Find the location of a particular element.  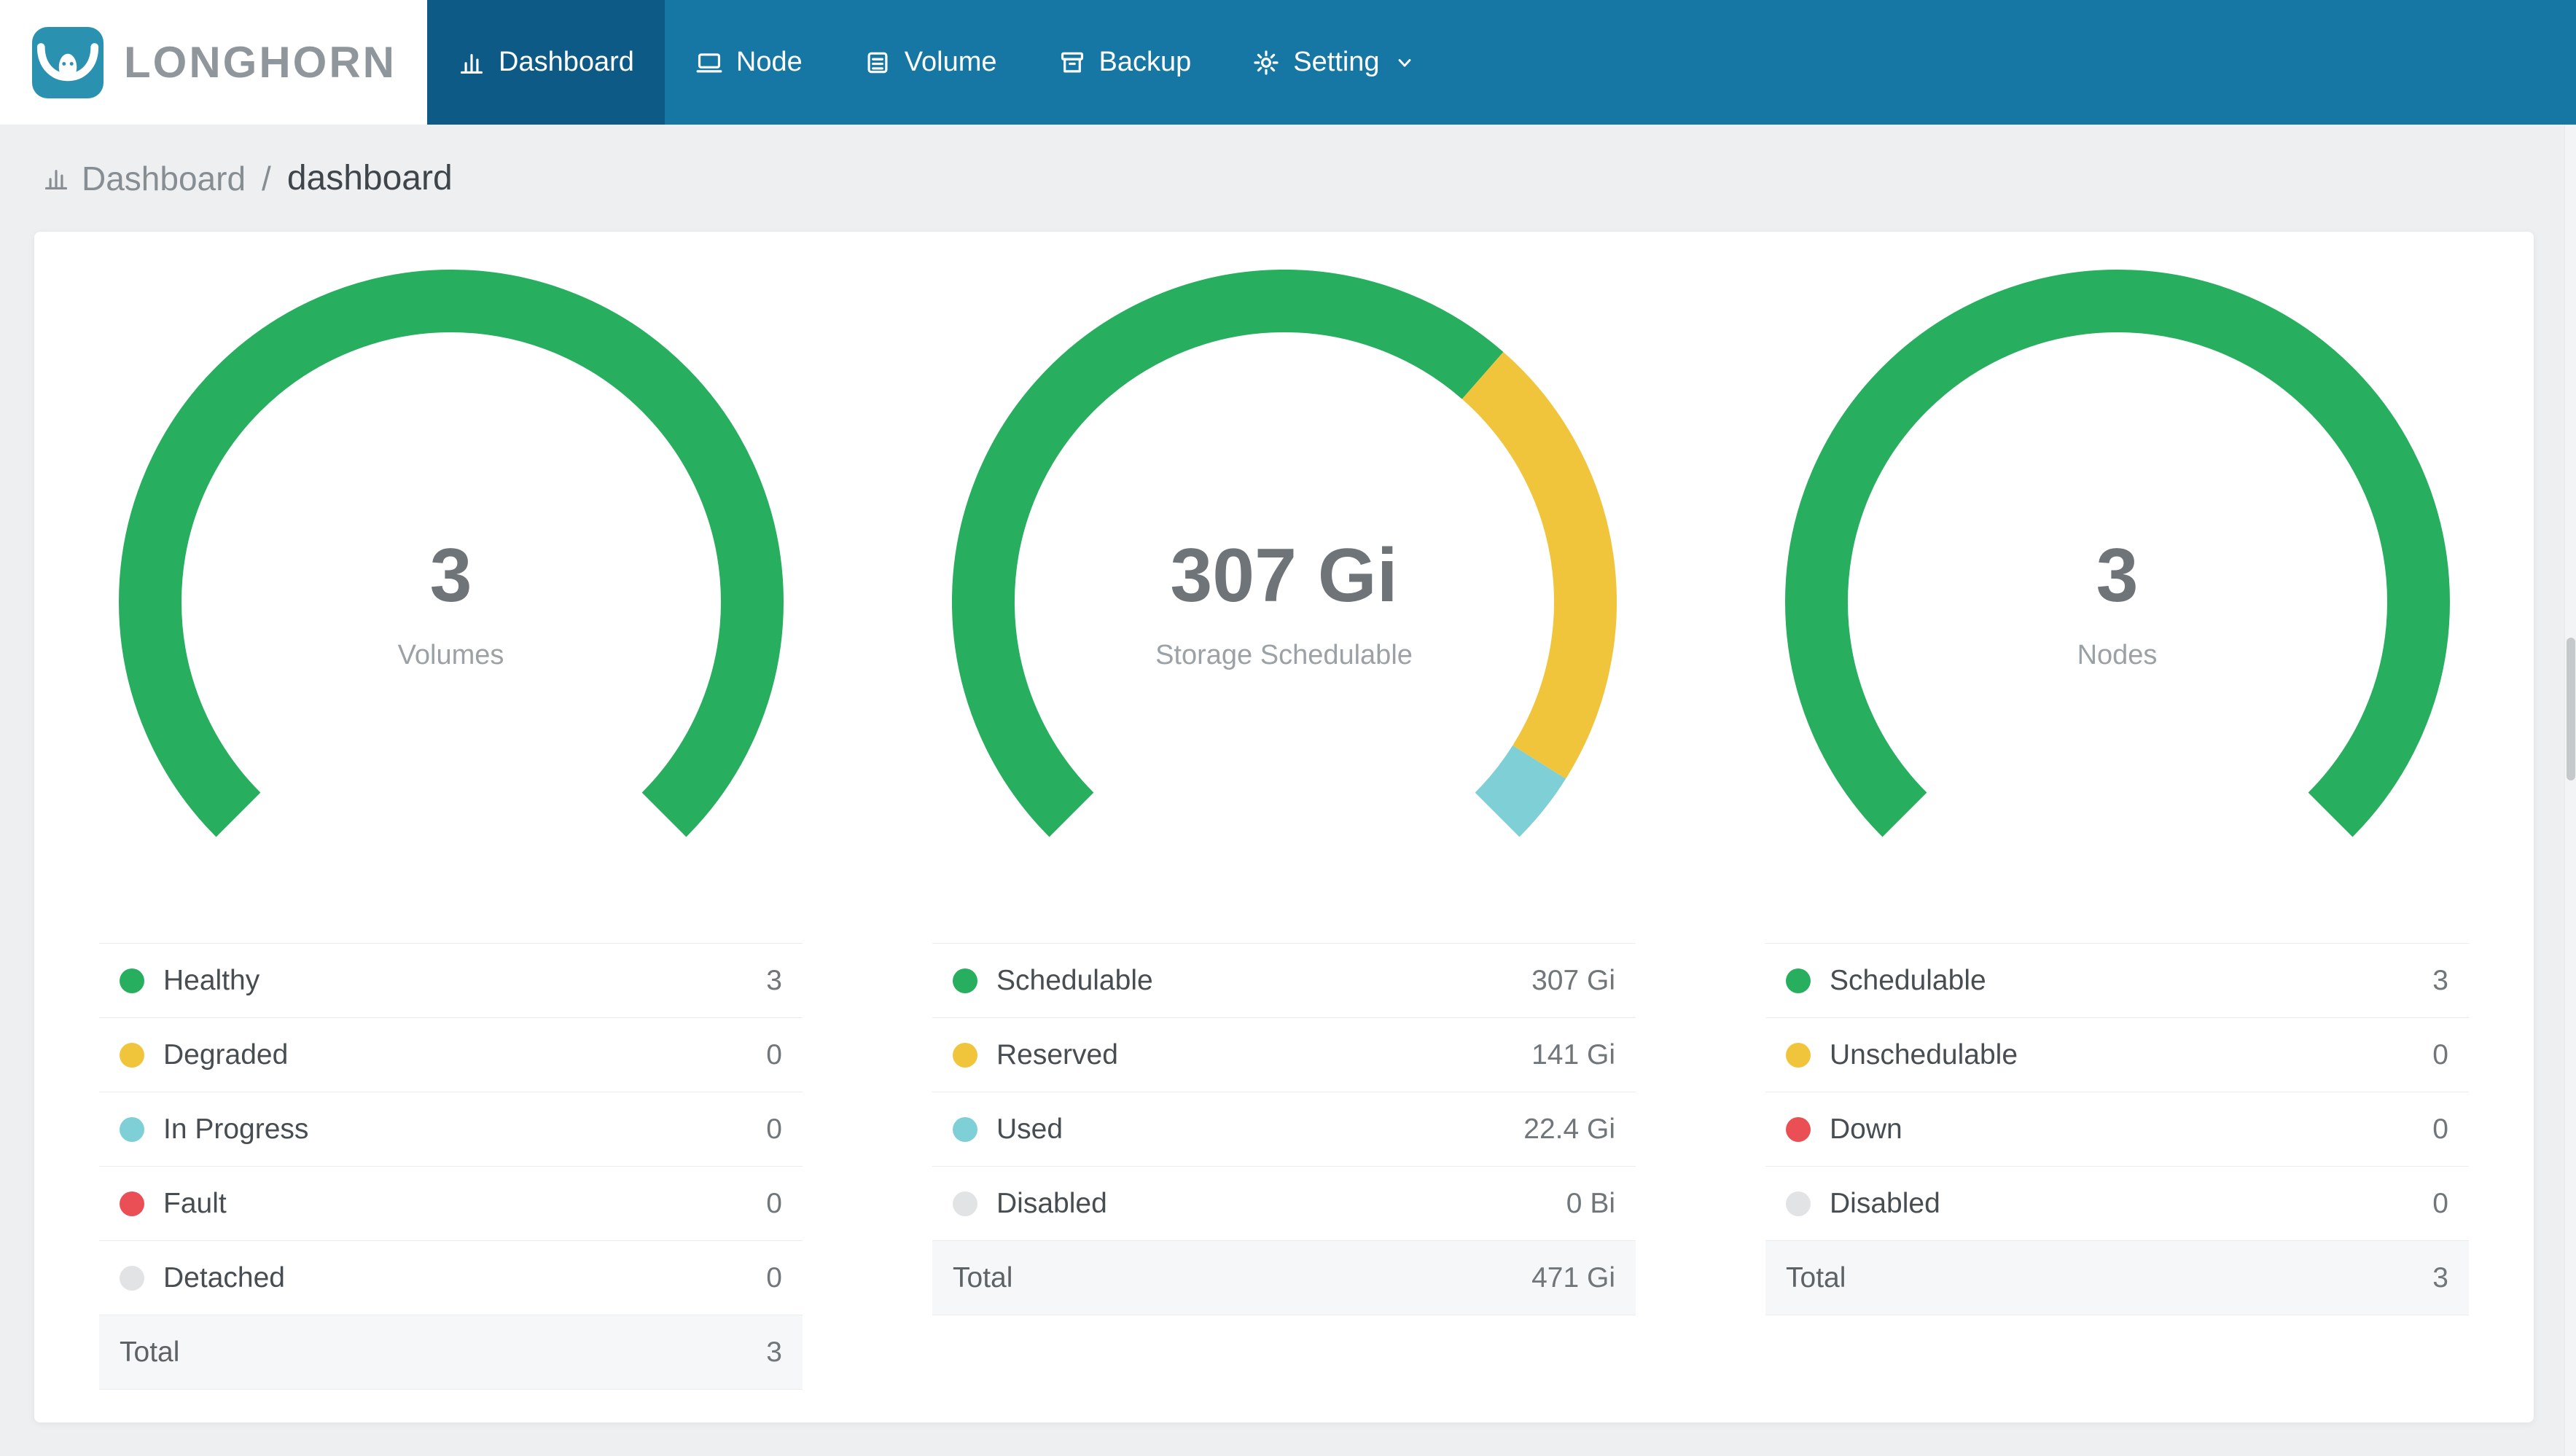

legend-row-reserved: Reserved 141 Gi is located at coordinates (1284, 1055).